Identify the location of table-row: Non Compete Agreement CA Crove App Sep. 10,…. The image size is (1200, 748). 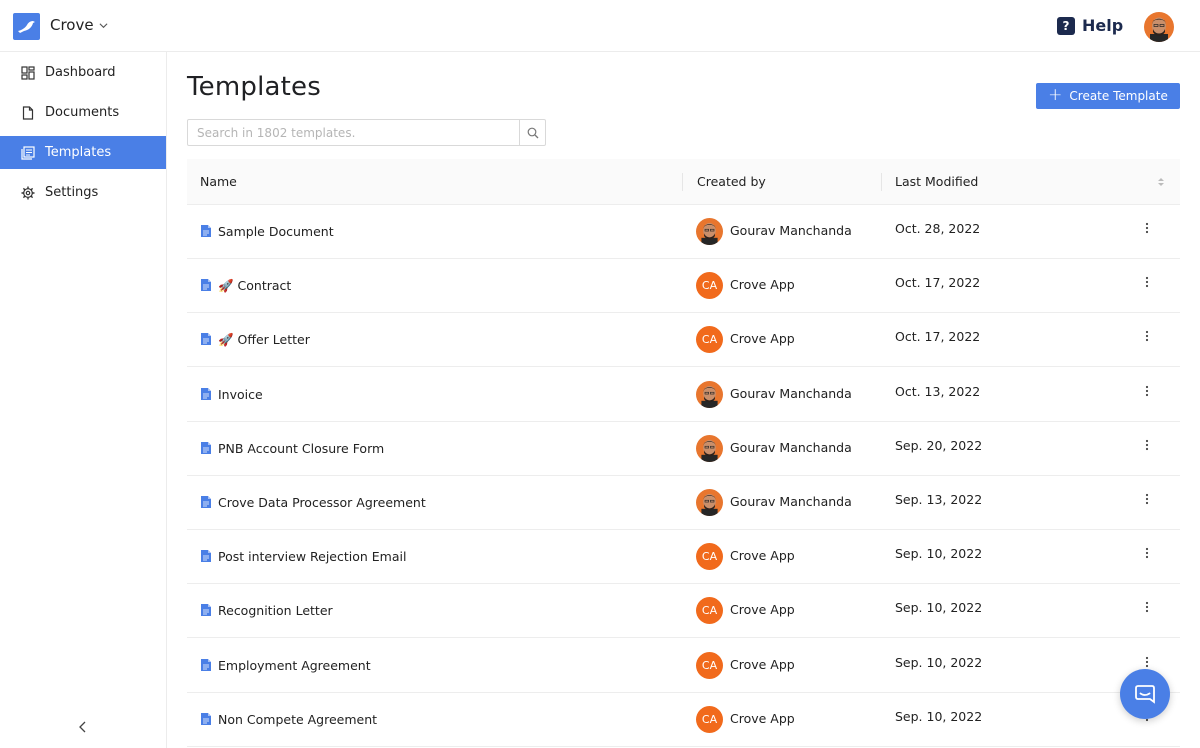
(683, 720).